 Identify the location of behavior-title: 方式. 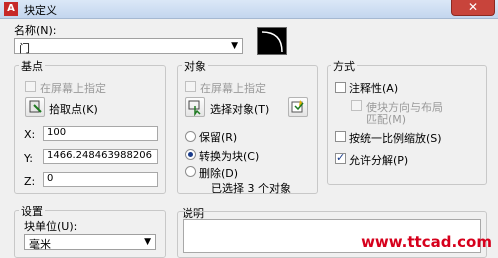
(344, 66).